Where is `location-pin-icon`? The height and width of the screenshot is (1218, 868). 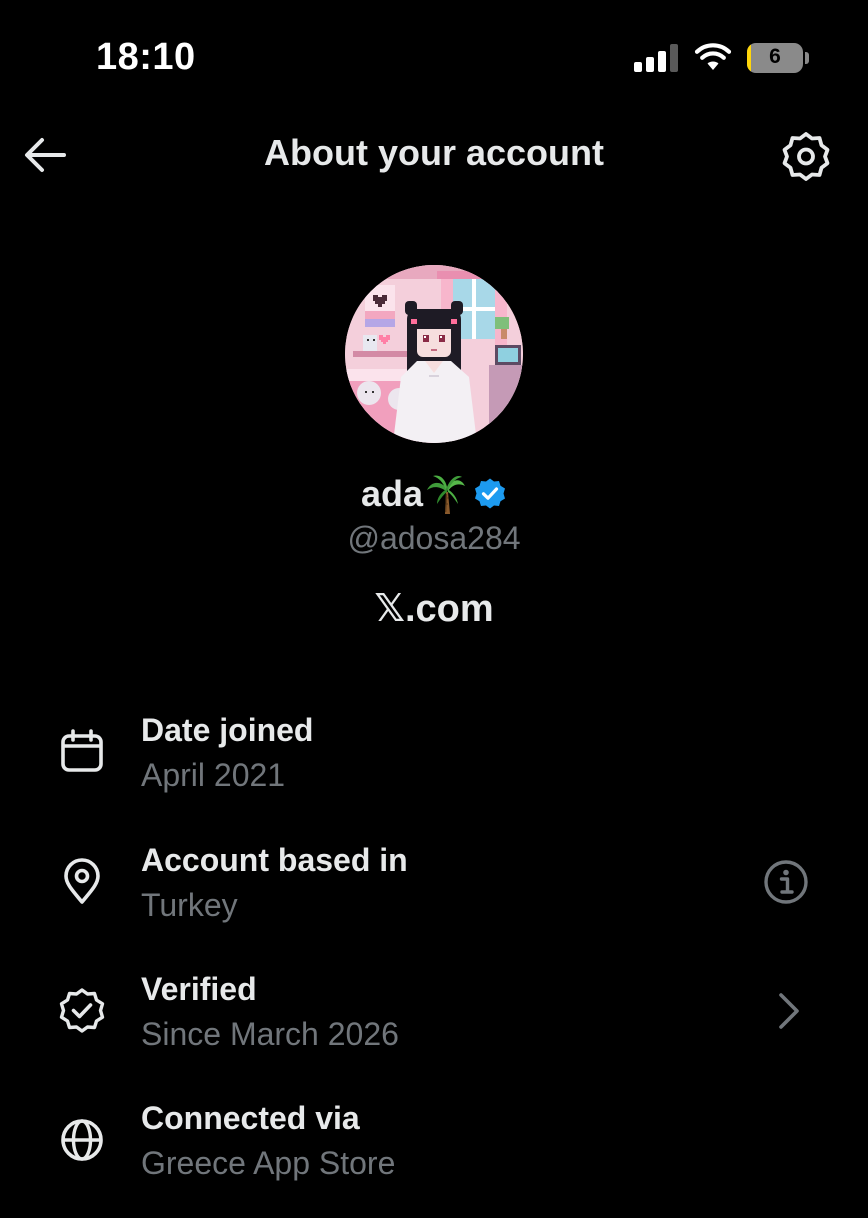
location-pin-icon is located at coordinates (82, 881).